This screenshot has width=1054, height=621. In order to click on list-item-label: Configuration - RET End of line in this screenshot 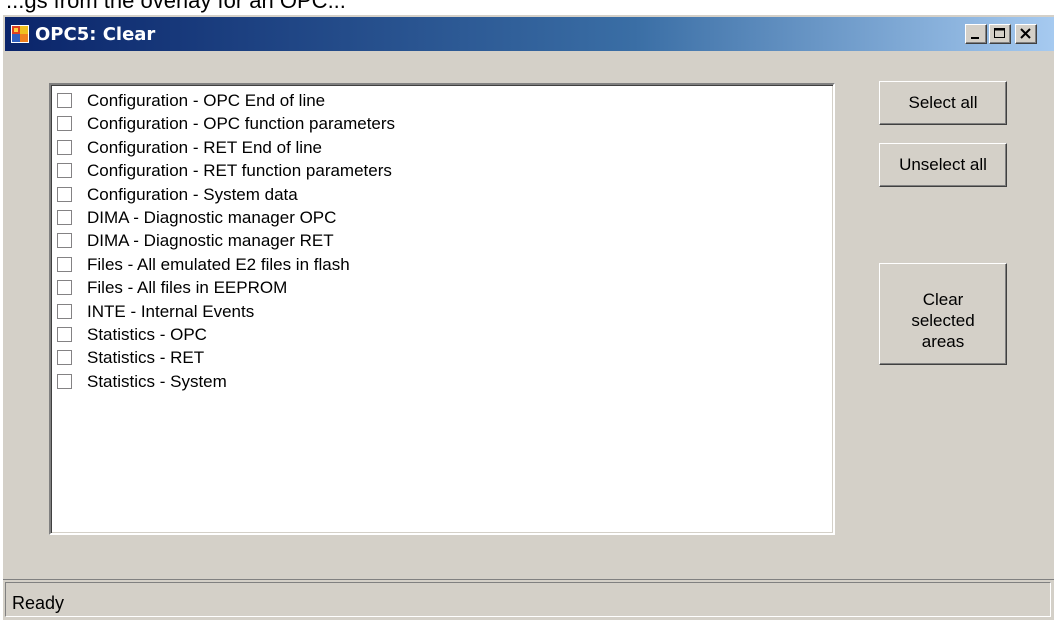, I will do `click(204, 147)`.